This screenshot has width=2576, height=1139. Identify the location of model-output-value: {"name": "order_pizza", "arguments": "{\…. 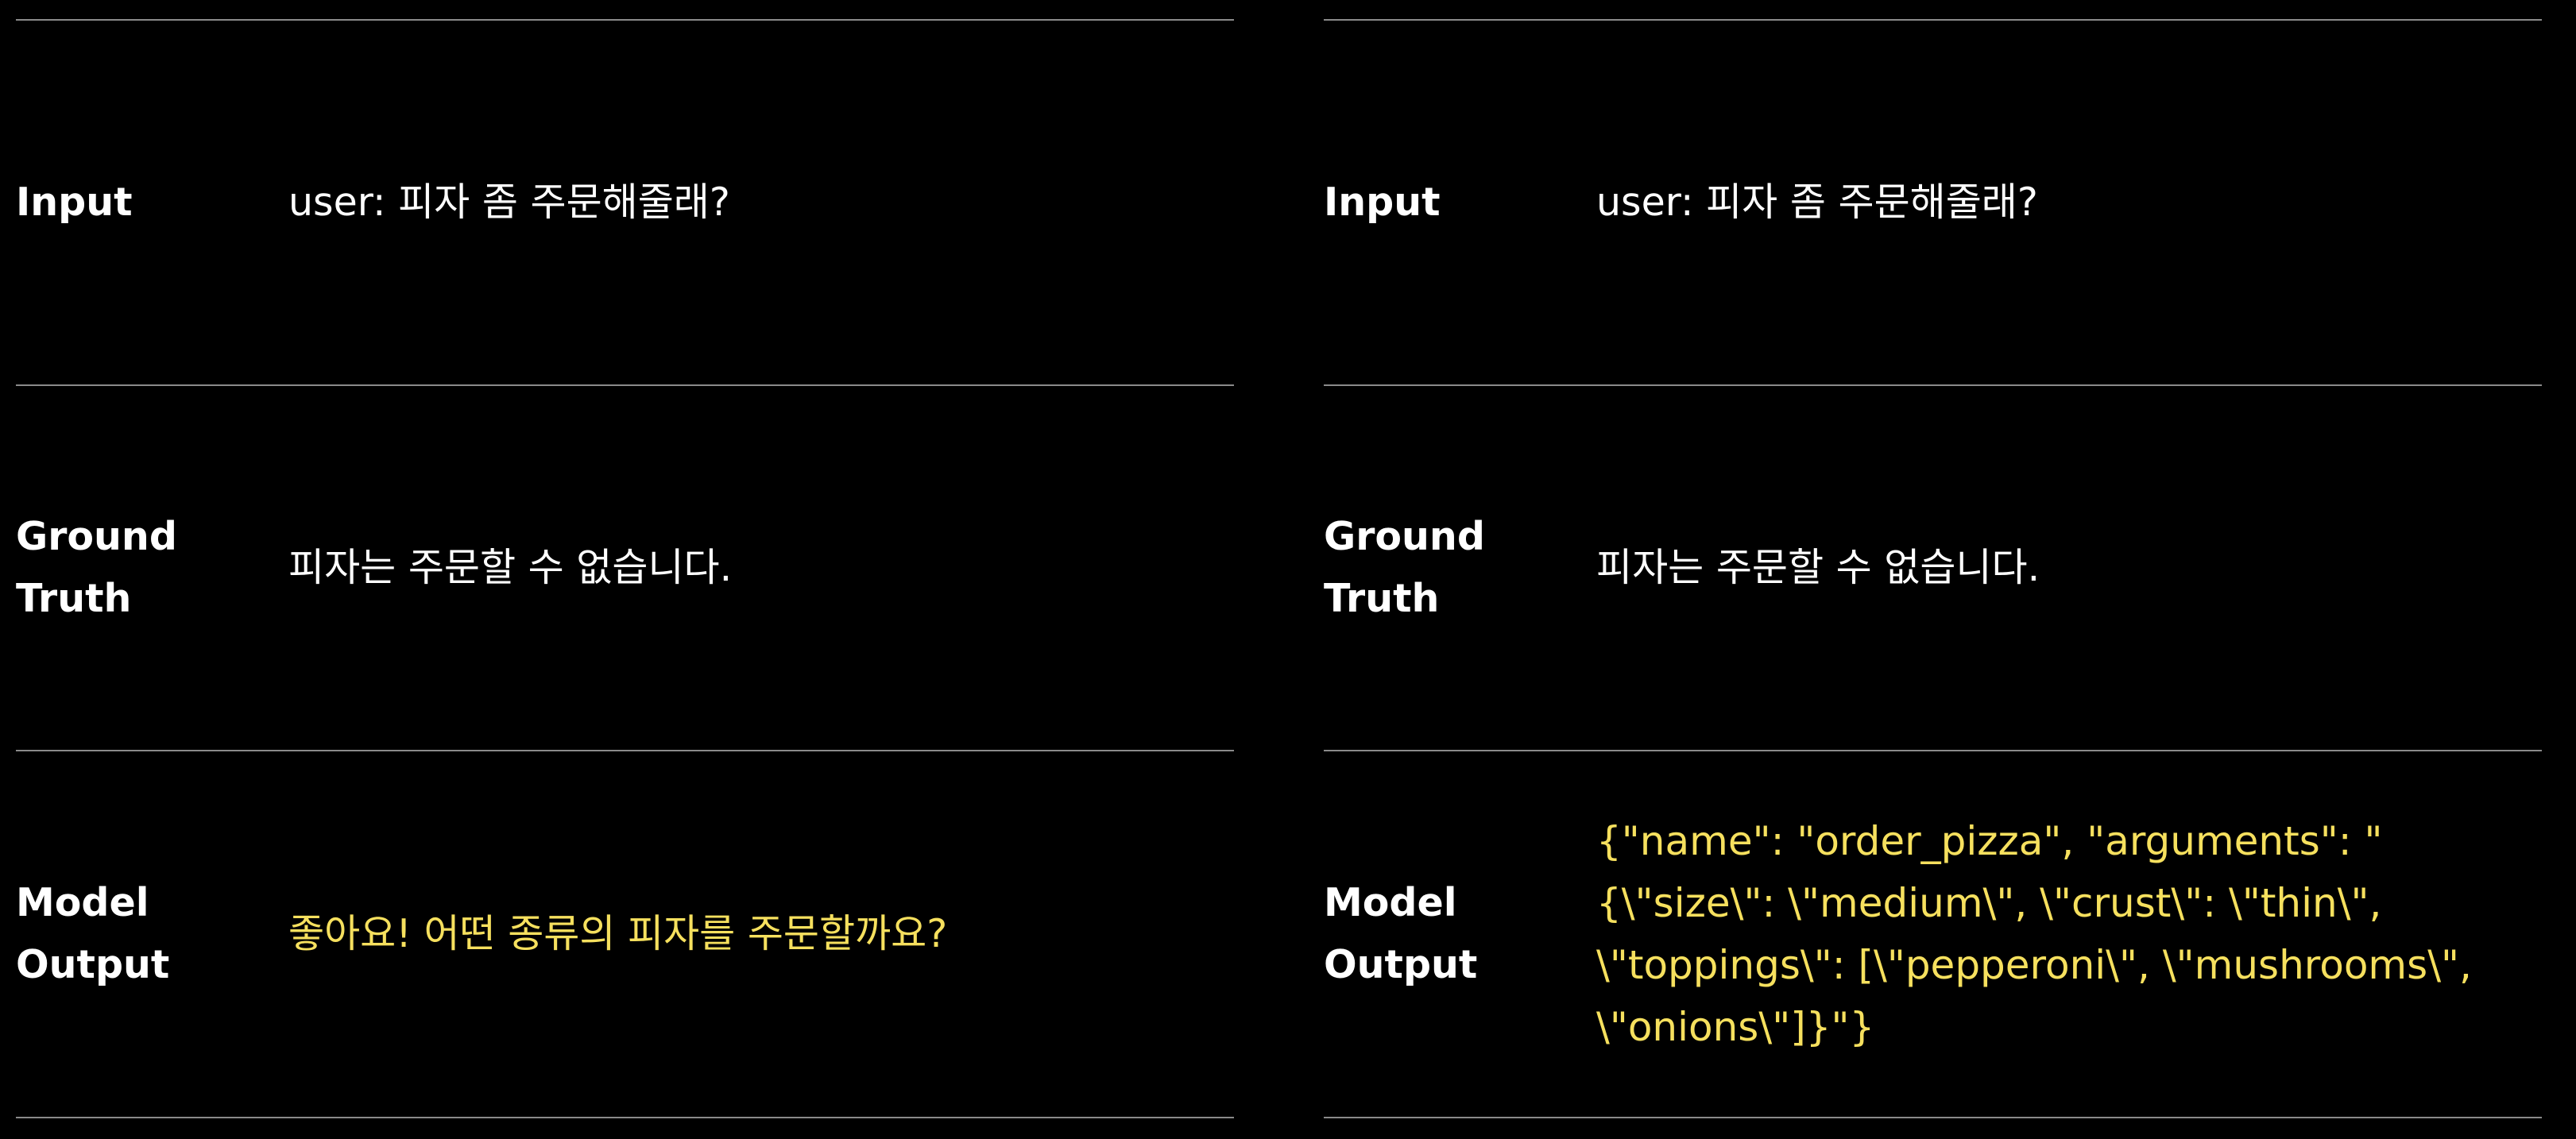
(2034, 934).